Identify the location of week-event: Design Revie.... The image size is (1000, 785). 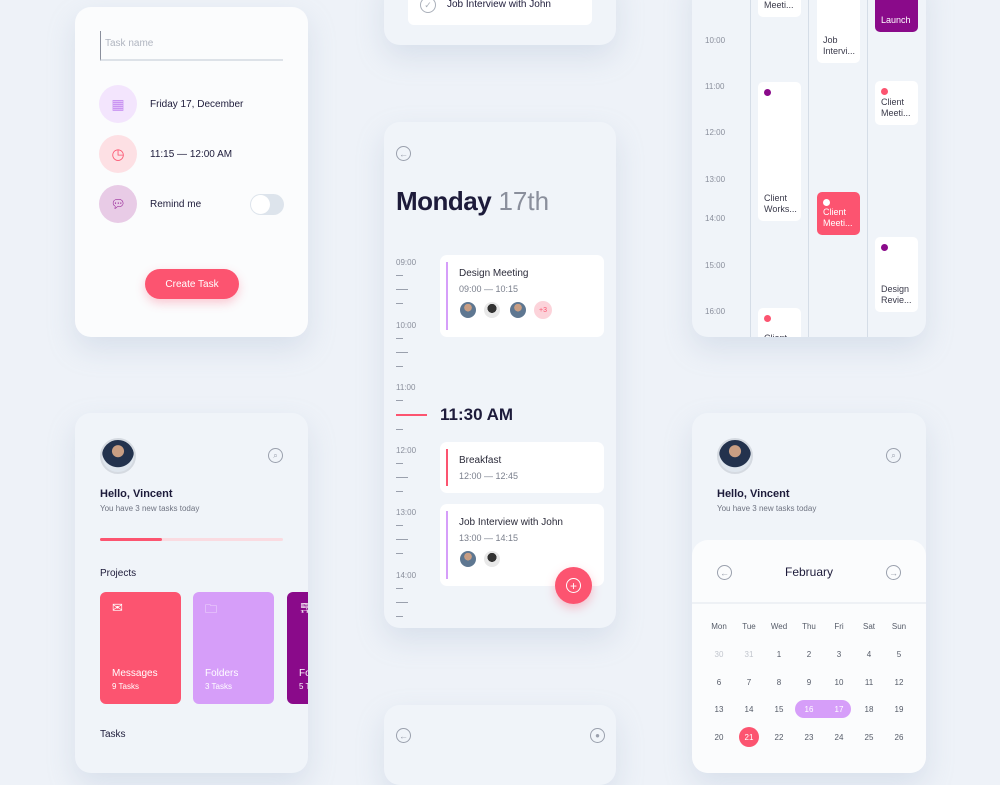
(896, 274).